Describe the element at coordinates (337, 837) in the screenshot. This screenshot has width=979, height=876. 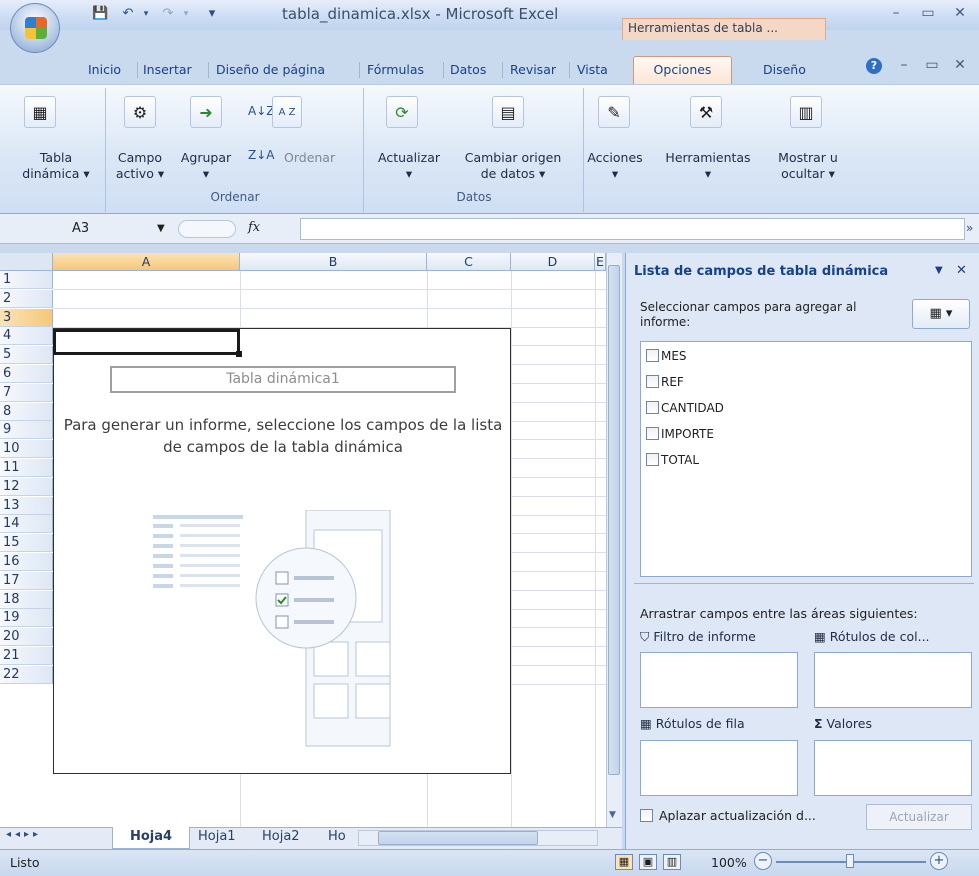
I see `sheet-tab-partial: Ho` at that location.